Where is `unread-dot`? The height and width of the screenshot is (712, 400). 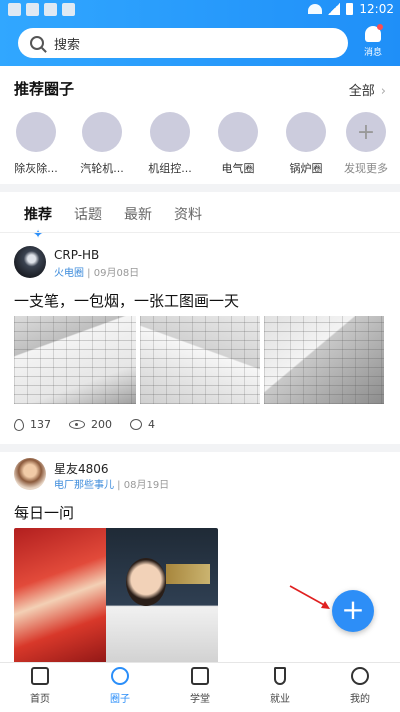
unread-dot is located at coordinates (380, 27).